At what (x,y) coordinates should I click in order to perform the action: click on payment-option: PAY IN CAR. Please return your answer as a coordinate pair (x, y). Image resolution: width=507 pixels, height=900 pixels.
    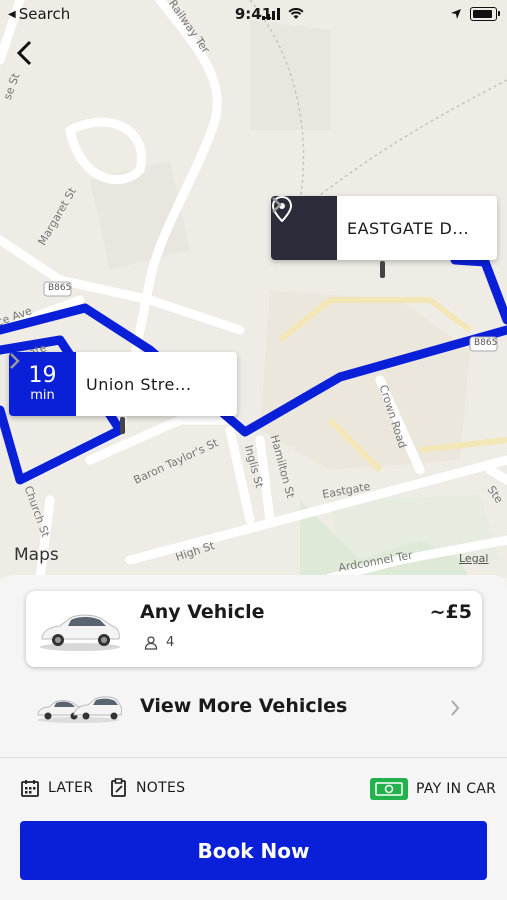
    Looking at the image, I should click on (433, 789).